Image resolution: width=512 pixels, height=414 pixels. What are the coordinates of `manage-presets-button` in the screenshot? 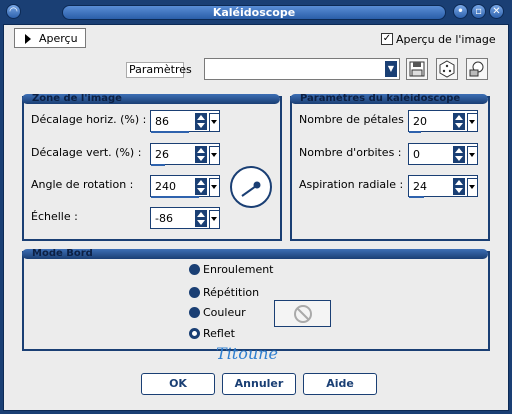 It's located at (477, 69).